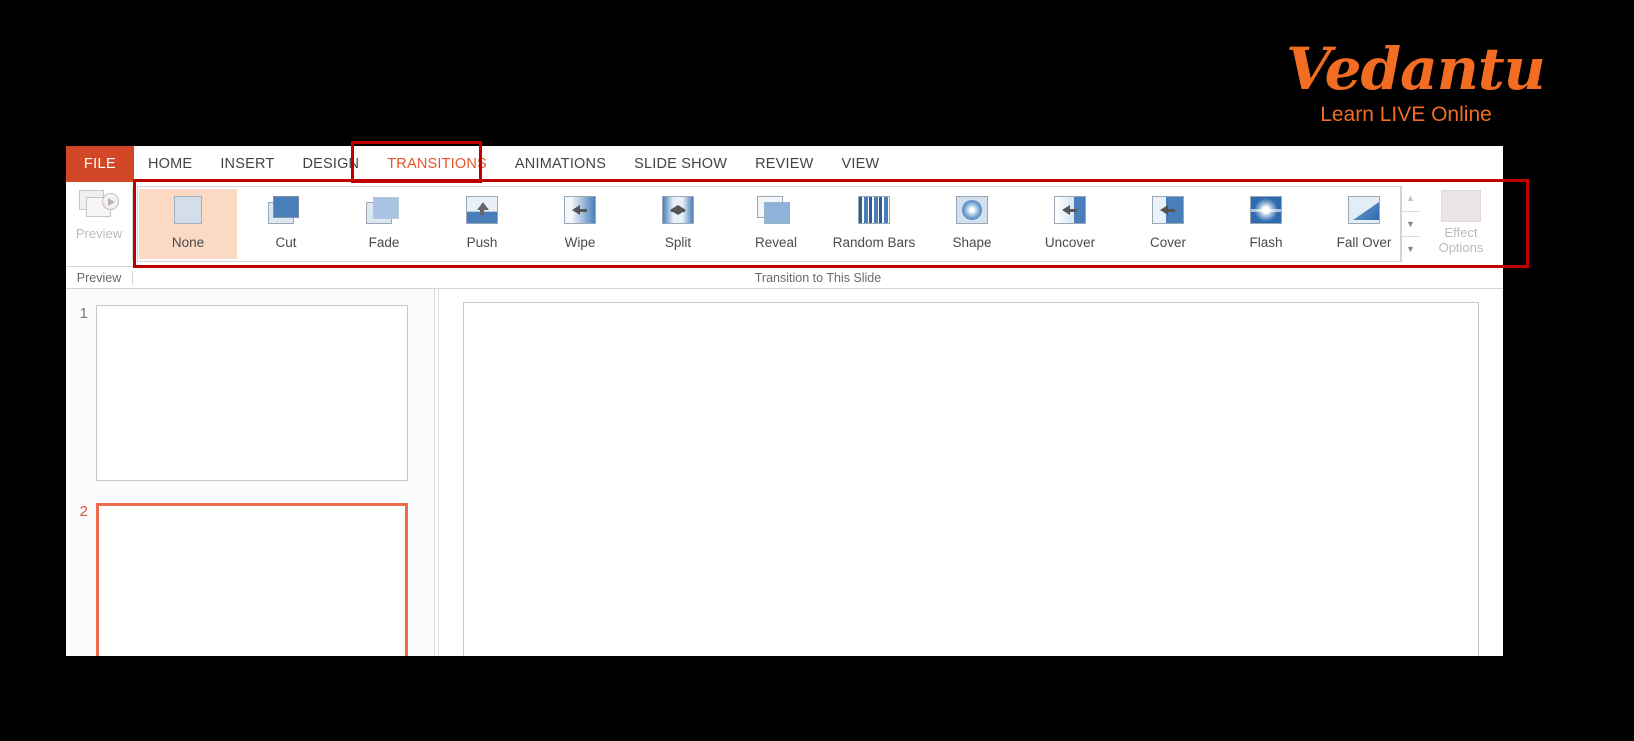 This screenshot has height=741, width=1634. What do you see at coordinates (874, 242) in the screenshot?
I see `transition-label: Random Bars` at bounding box center [874, 242].